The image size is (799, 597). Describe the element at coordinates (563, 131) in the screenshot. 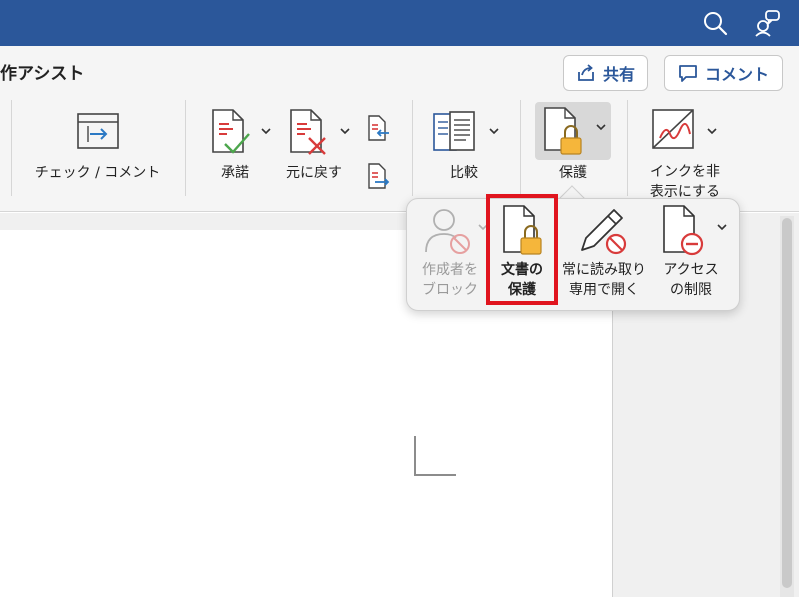

I see `protect-icon` at that location.